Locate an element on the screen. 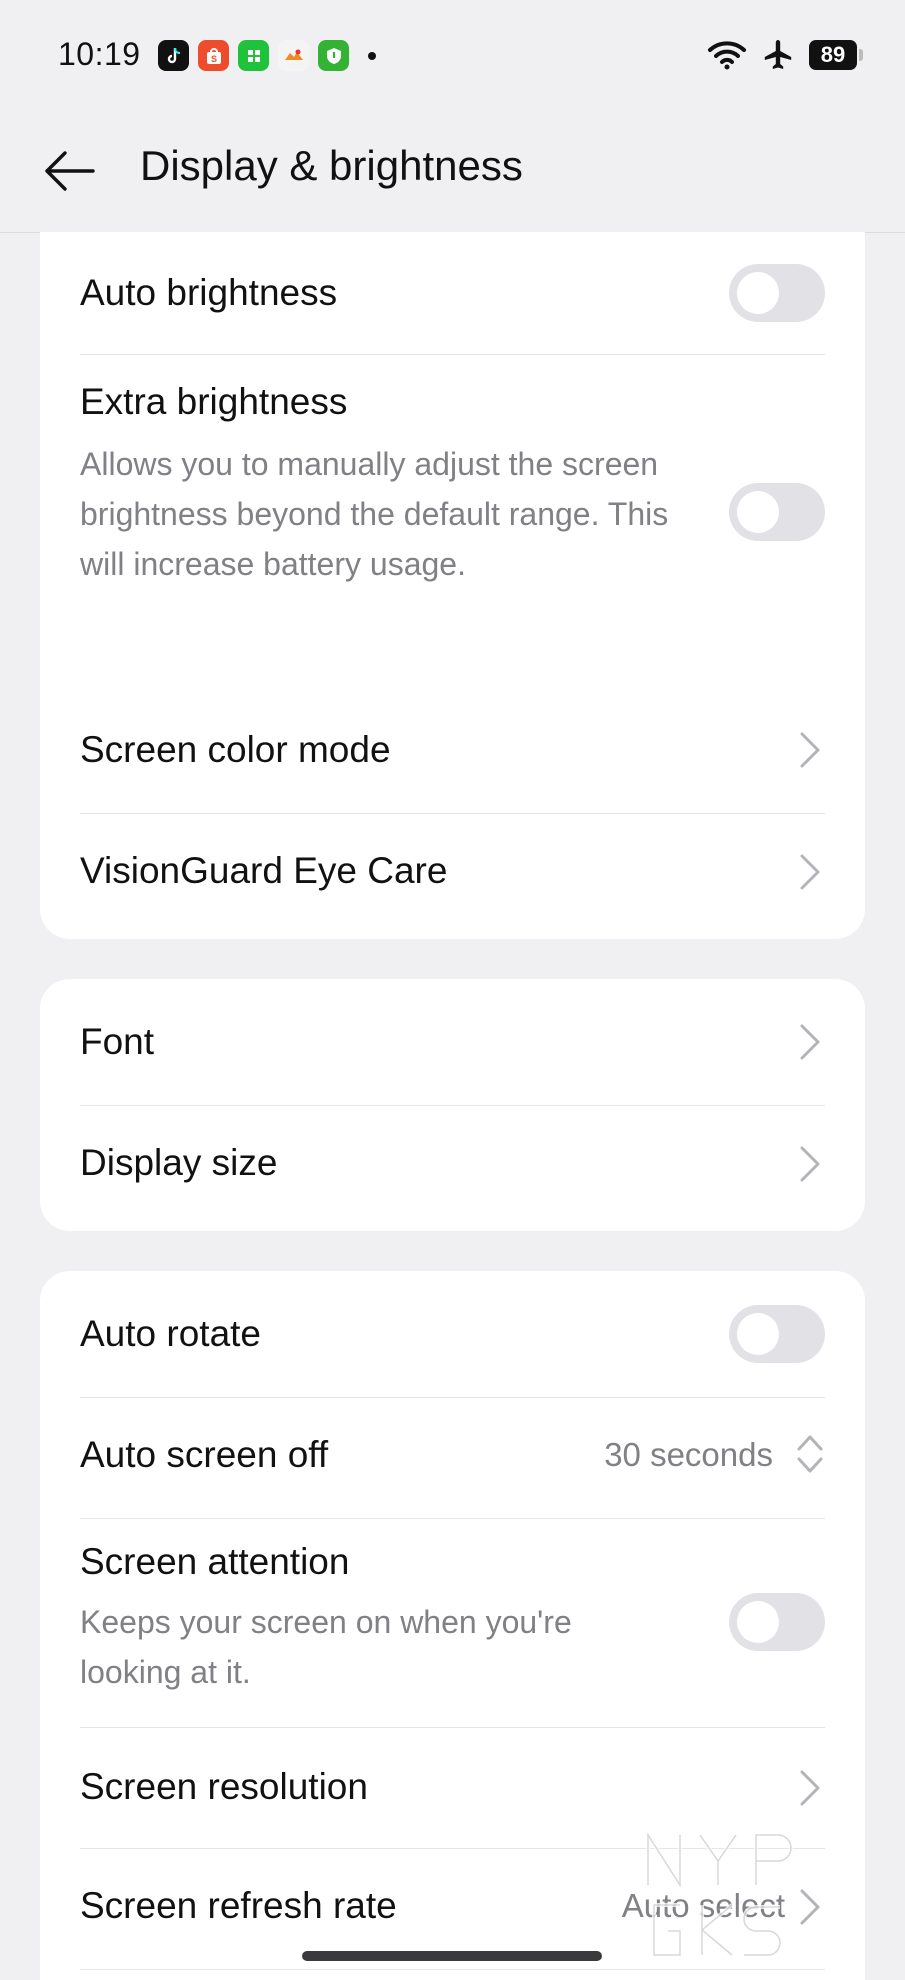  auto-rotate-label: Auto rotate is located at coordinates (171, 1333).